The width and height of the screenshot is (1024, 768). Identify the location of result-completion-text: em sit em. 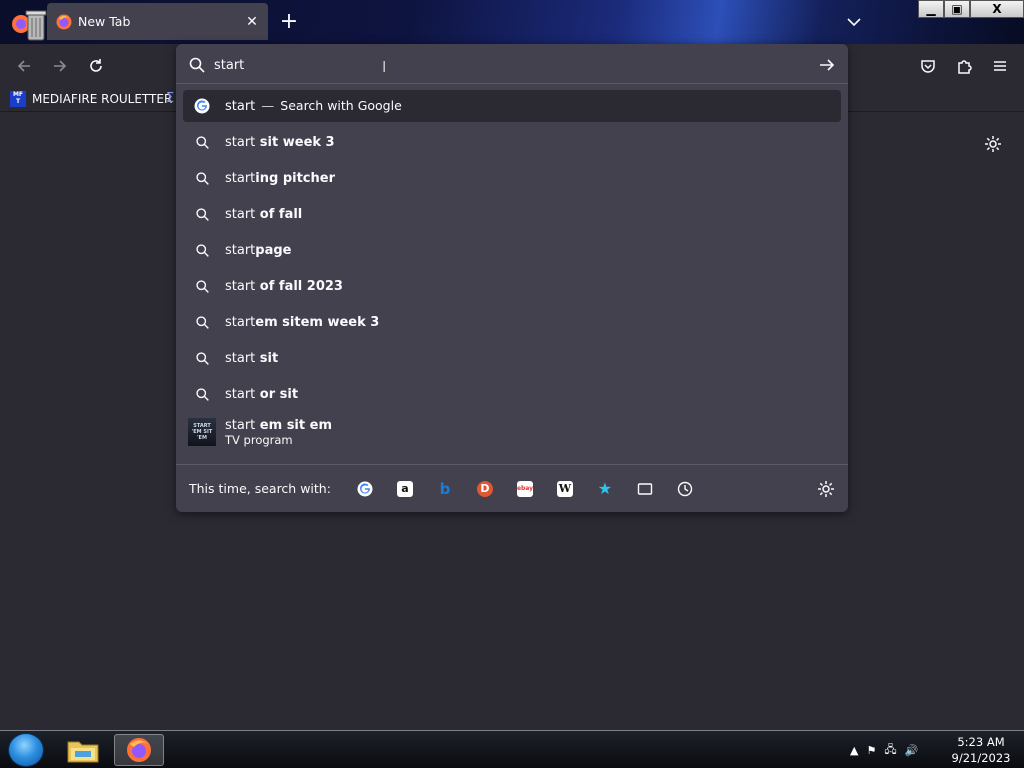
(293, 425).